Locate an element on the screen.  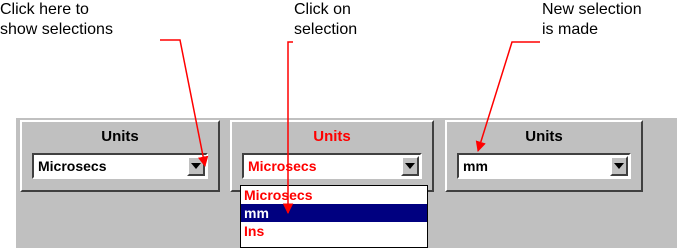
units-panel-closed: Units Microsecs is located at coordinates (120, 156).